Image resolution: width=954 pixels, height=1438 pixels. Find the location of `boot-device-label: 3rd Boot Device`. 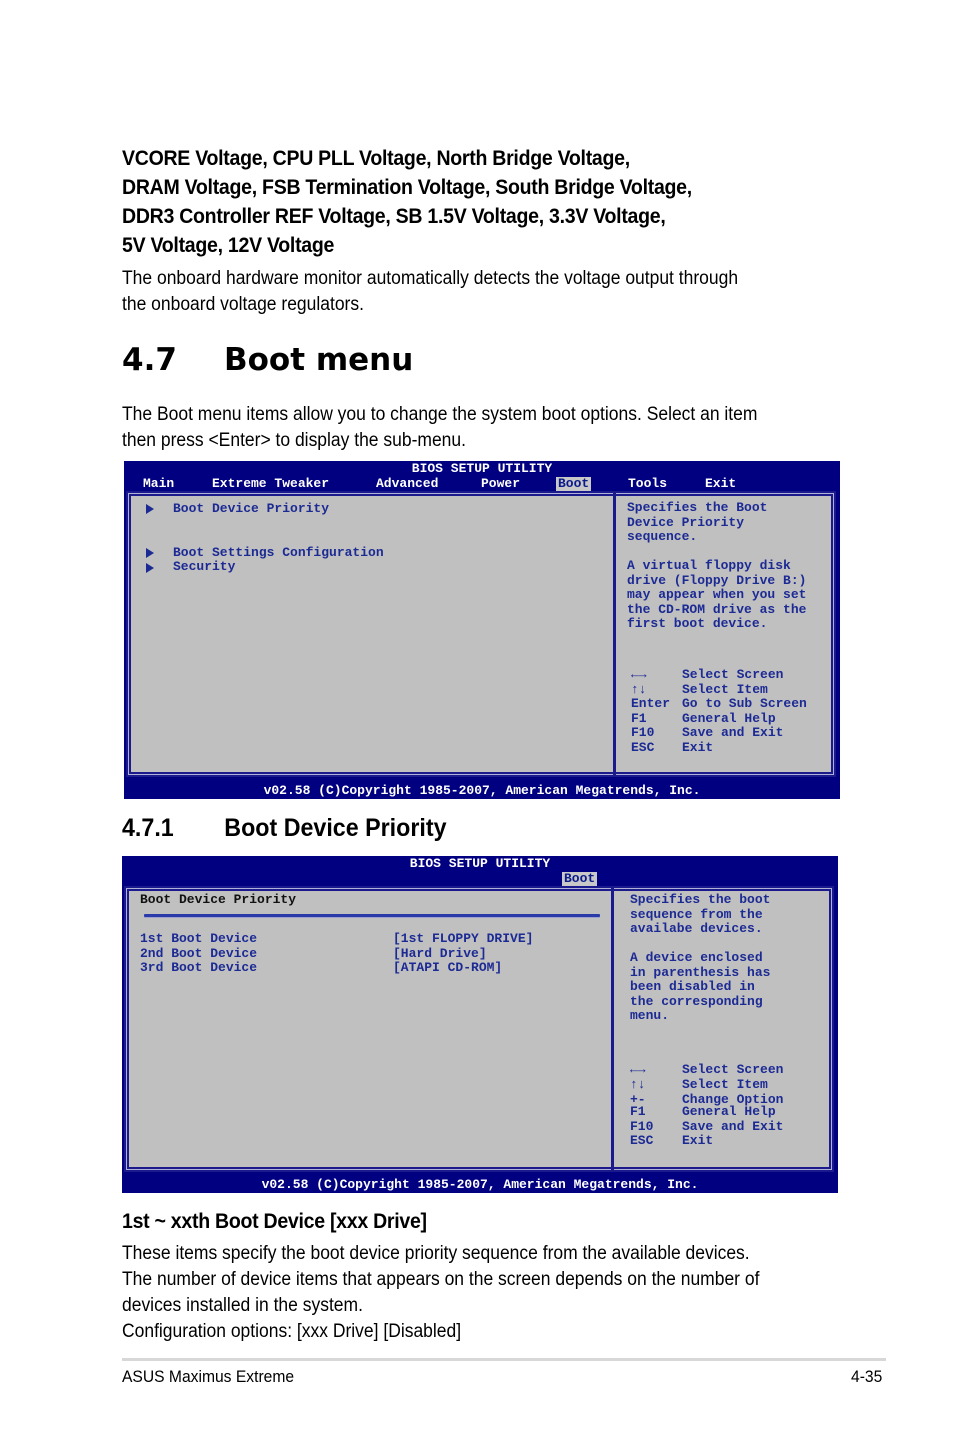

boot-device-label: 3rd Boot Device is located at coordinates (198, 968).